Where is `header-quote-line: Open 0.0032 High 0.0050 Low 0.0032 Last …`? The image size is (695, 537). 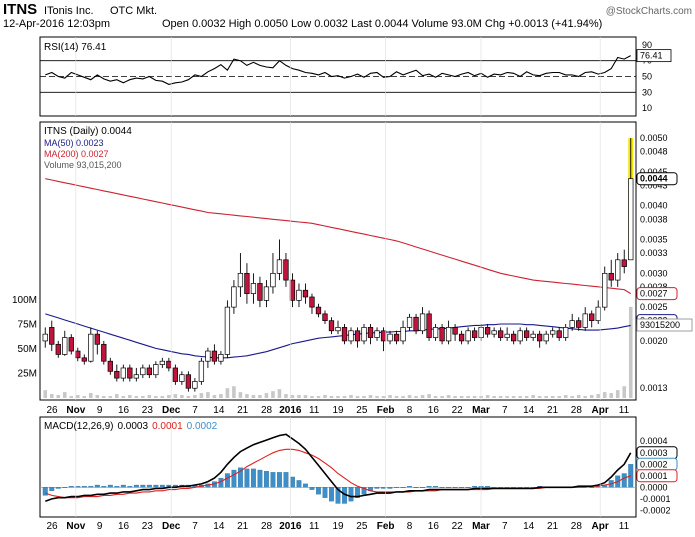 header-quote-line: Open 0.0032 High 0.0050 Low 0.0032 Last … is located at coordinates (382, 24).